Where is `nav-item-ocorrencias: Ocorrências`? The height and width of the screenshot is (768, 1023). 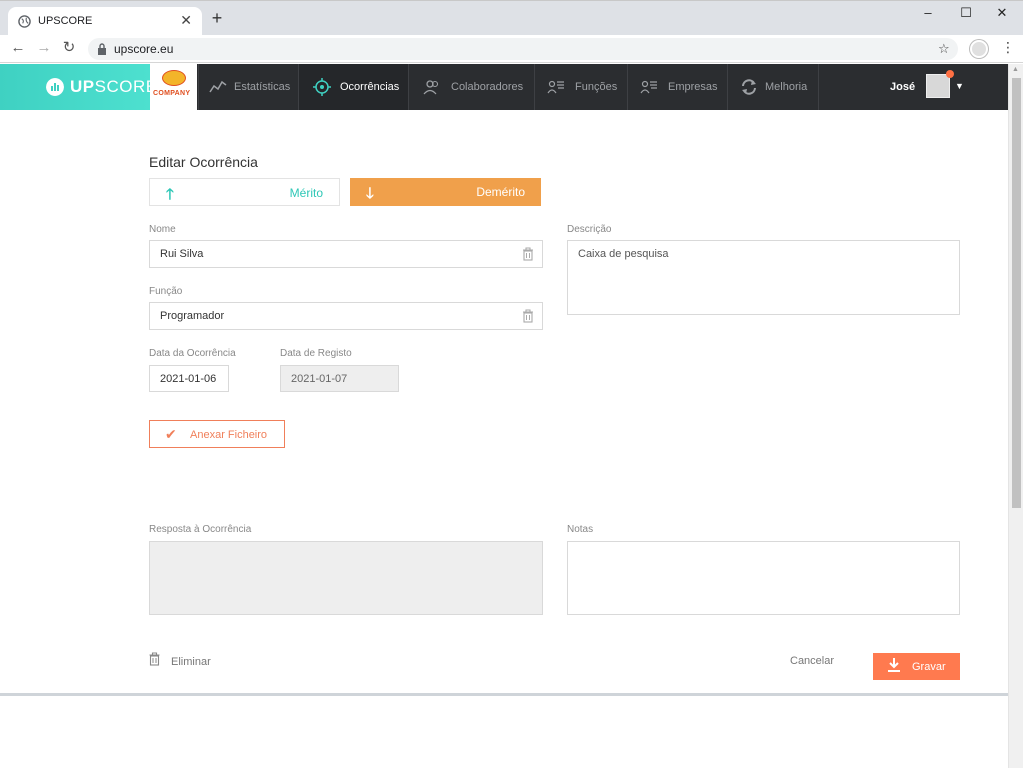 nav-item-ocorrencias: Ocorrências is located at coordinates (353, 87).